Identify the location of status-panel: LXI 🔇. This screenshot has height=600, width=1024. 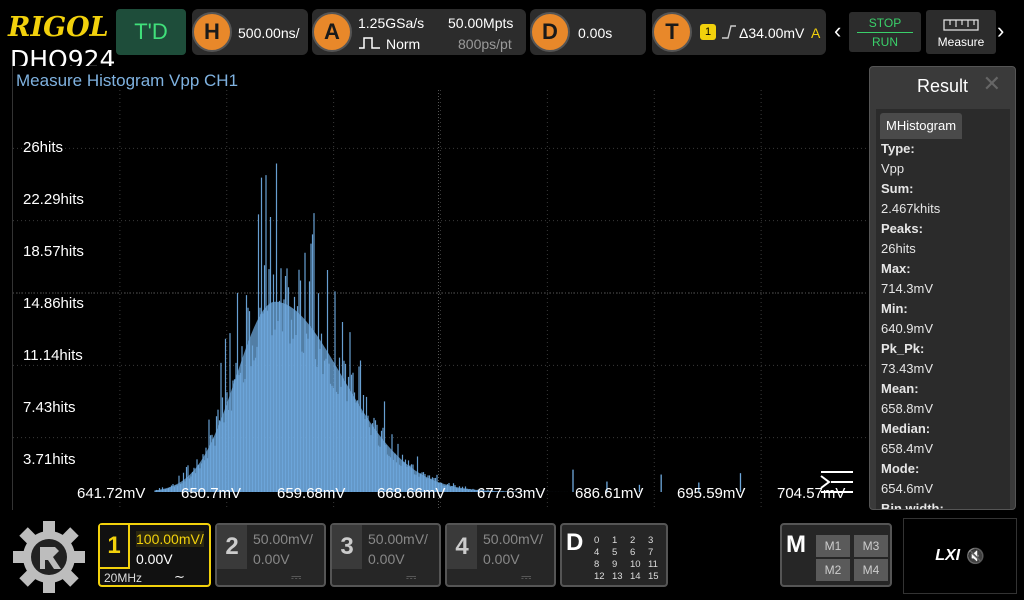
(960, 556).